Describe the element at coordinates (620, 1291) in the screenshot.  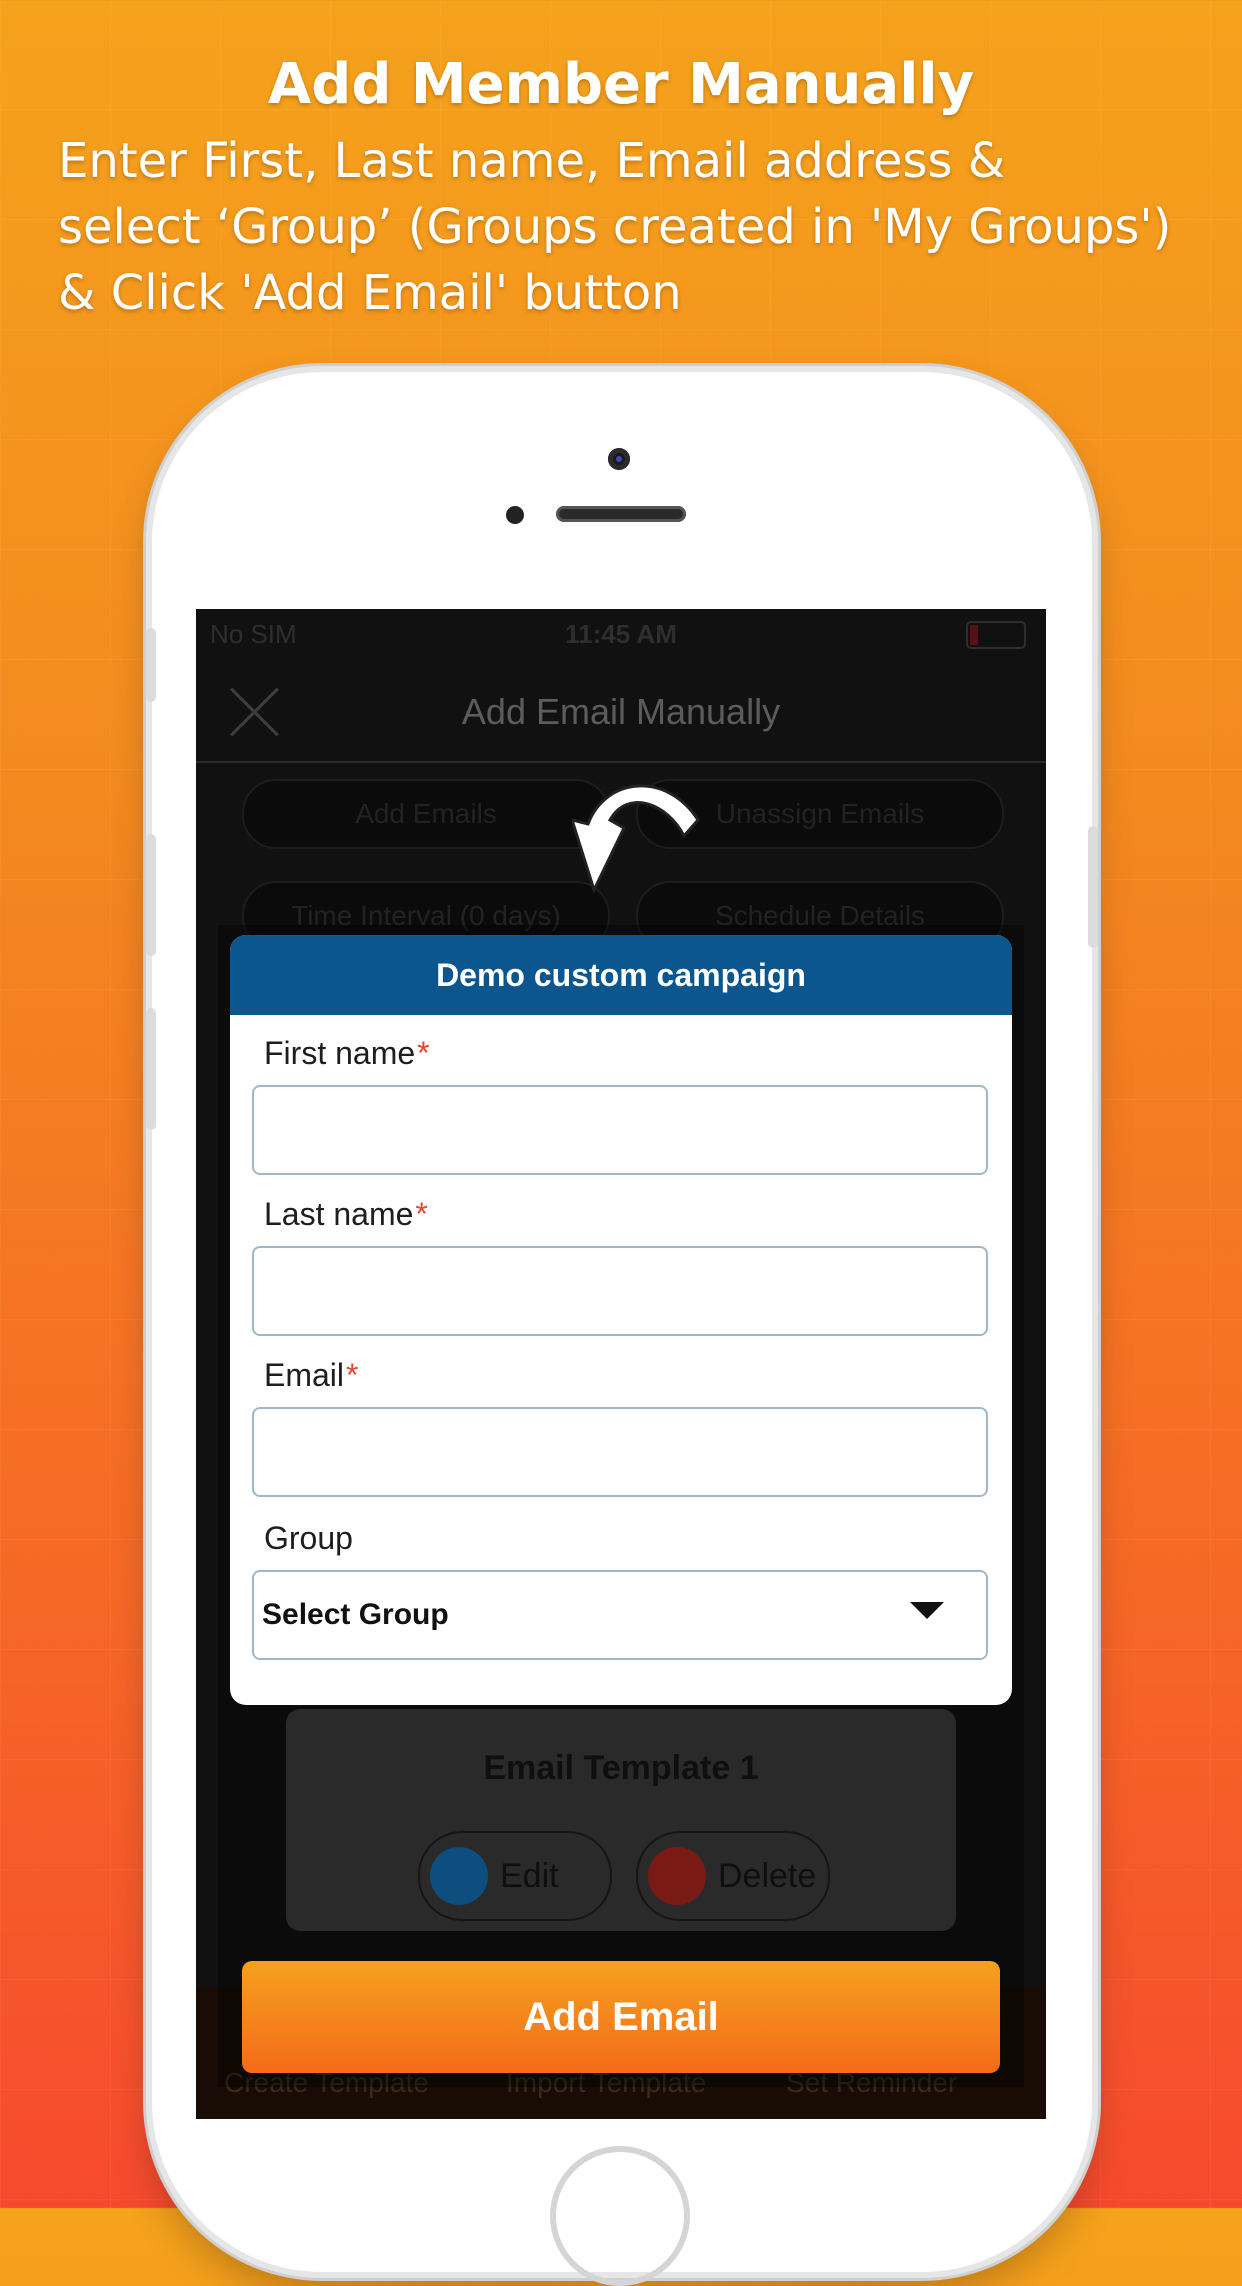
I see `last-name-field` at that location.